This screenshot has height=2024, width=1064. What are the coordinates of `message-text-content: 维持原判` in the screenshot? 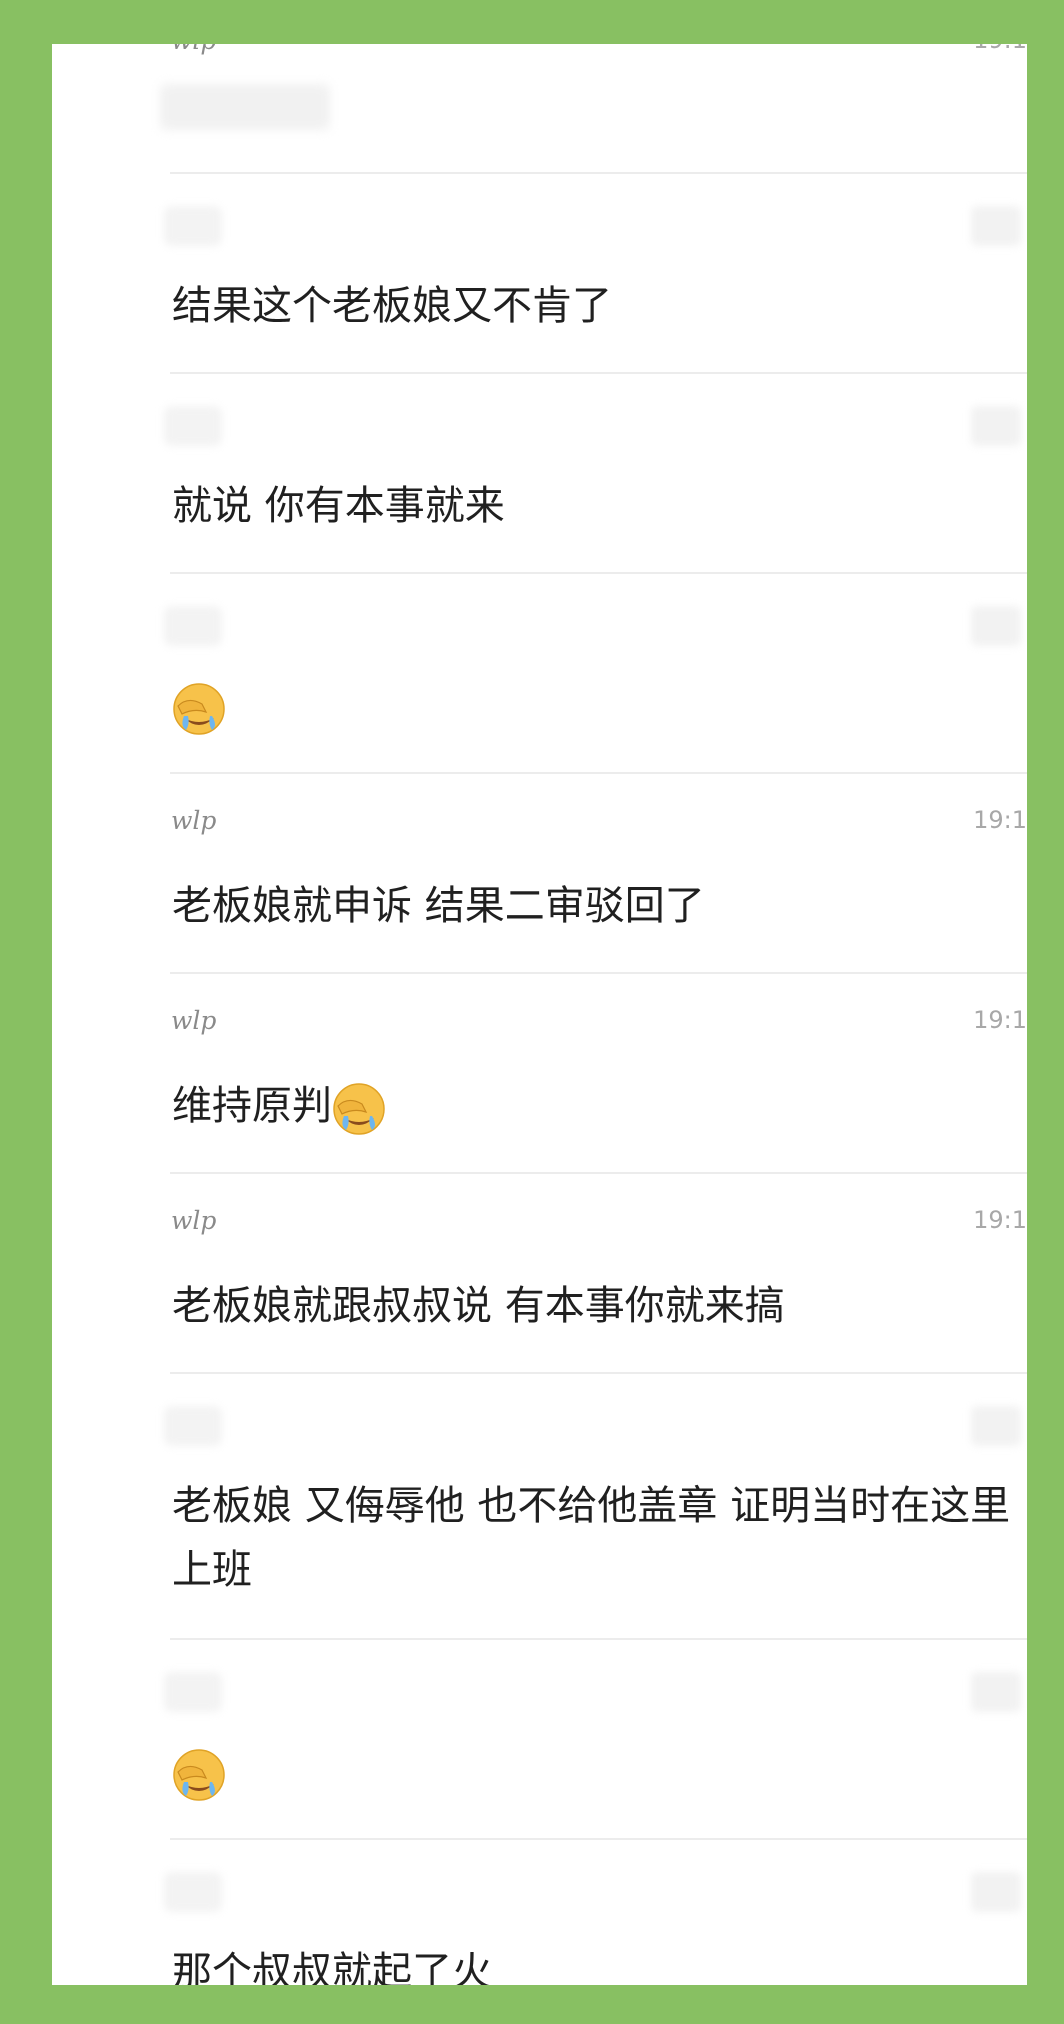 It's located at (252, 1106).